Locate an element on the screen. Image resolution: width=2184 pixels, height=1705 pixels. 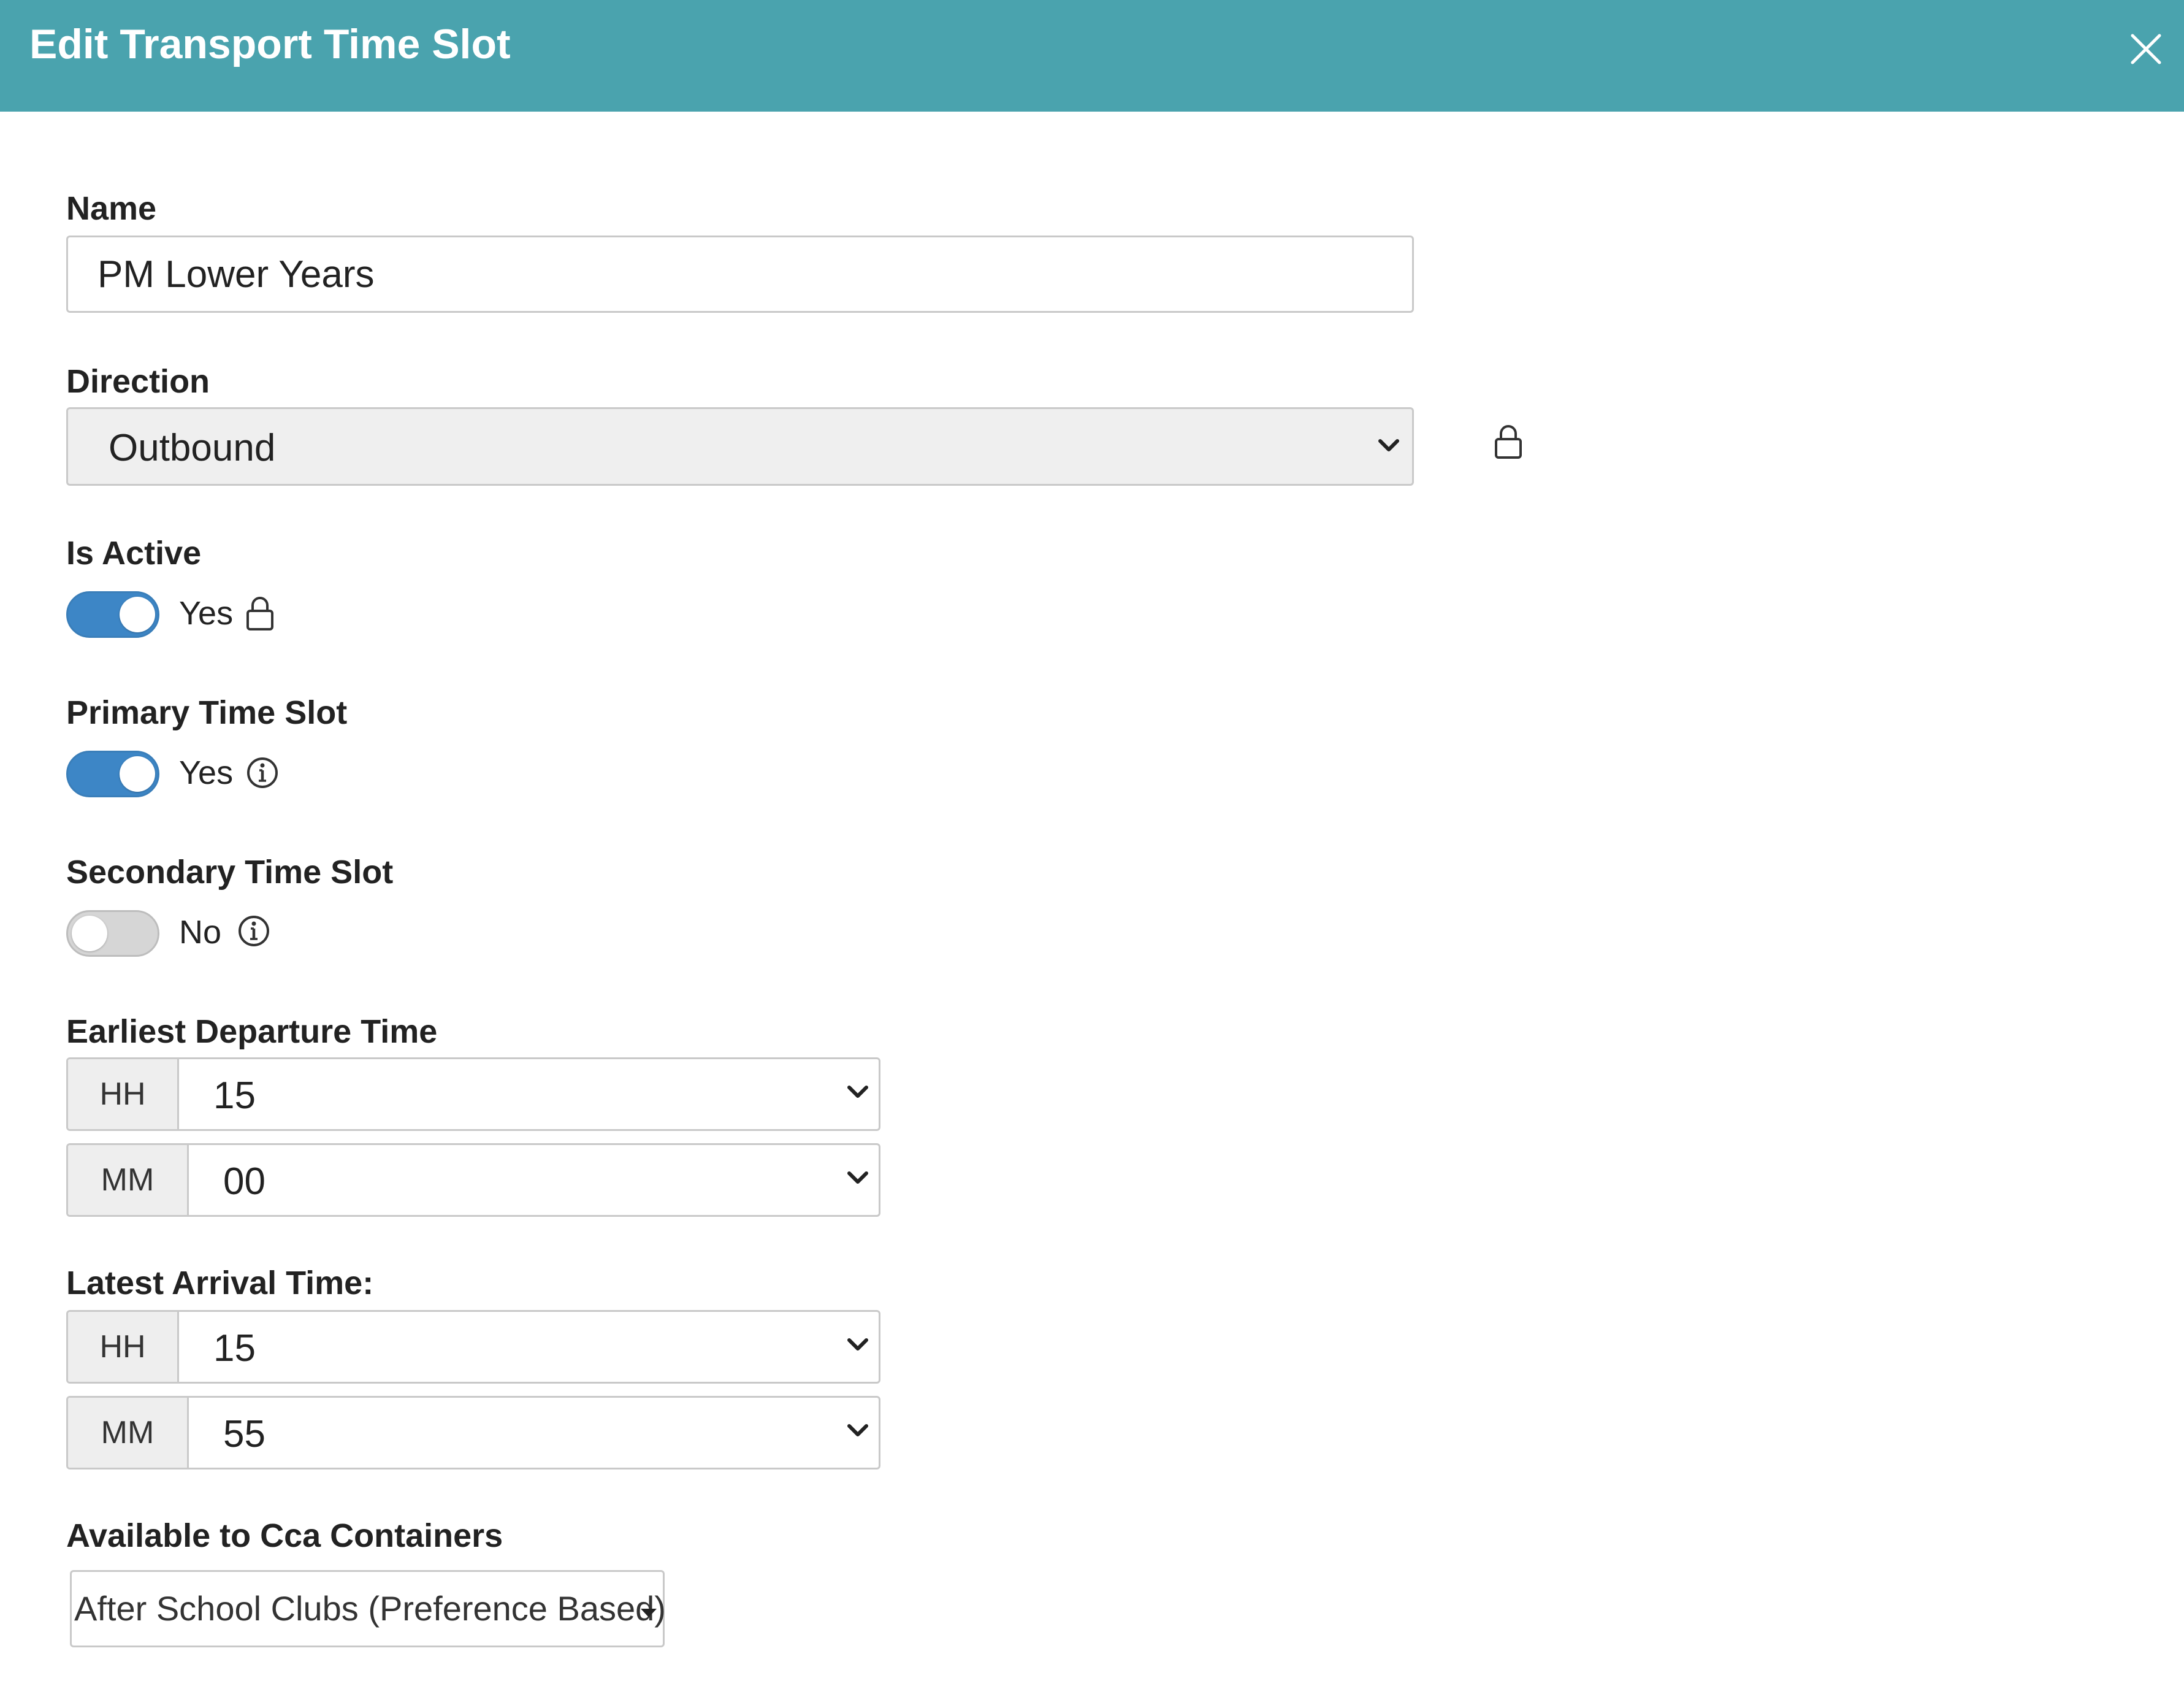
primary-time-slot-toggle is located at coordinates (113, 774).